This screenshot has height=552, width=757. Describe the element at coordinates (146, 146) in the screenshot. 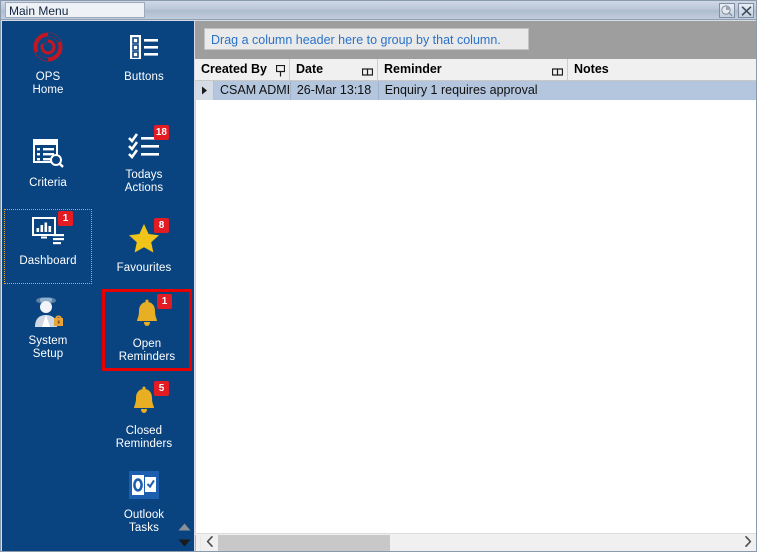

I see `nav-icon-wrap: 18` at that location.